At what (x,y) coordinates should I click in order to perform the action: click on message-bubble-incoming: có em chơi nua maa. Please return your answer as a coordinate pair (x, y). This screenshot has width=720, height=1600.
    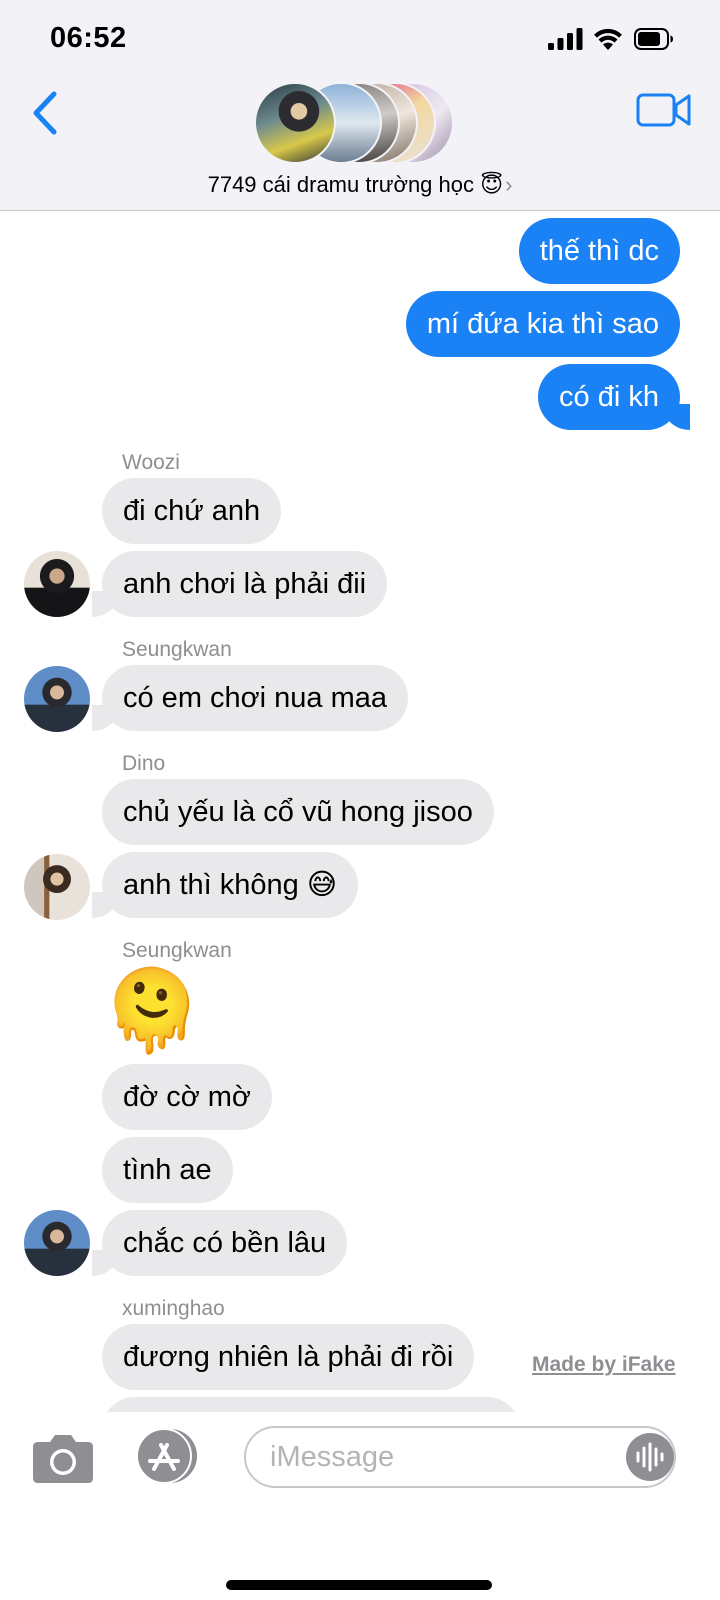
    Looking at the image, I should click on (255, 698).